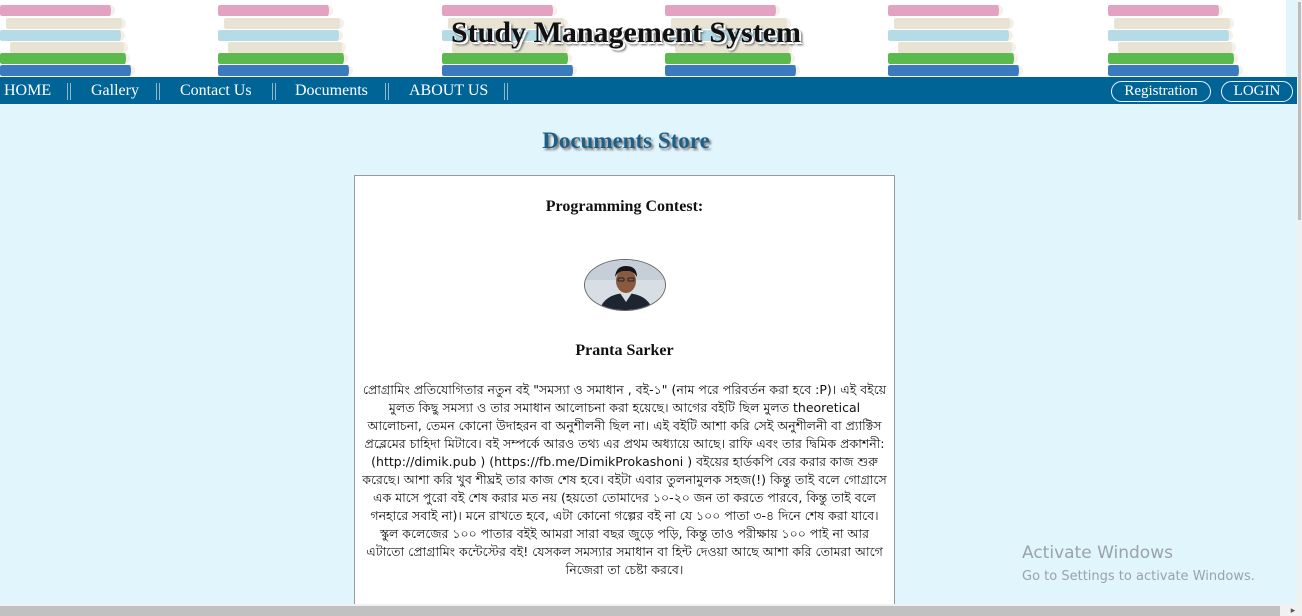 The height and width of the screenshot is (616, 1302). What do you see at coordinates (1257, 91) in the screenshot?
I see `login-button: LOGIN` at bounding box center [1257, 91].